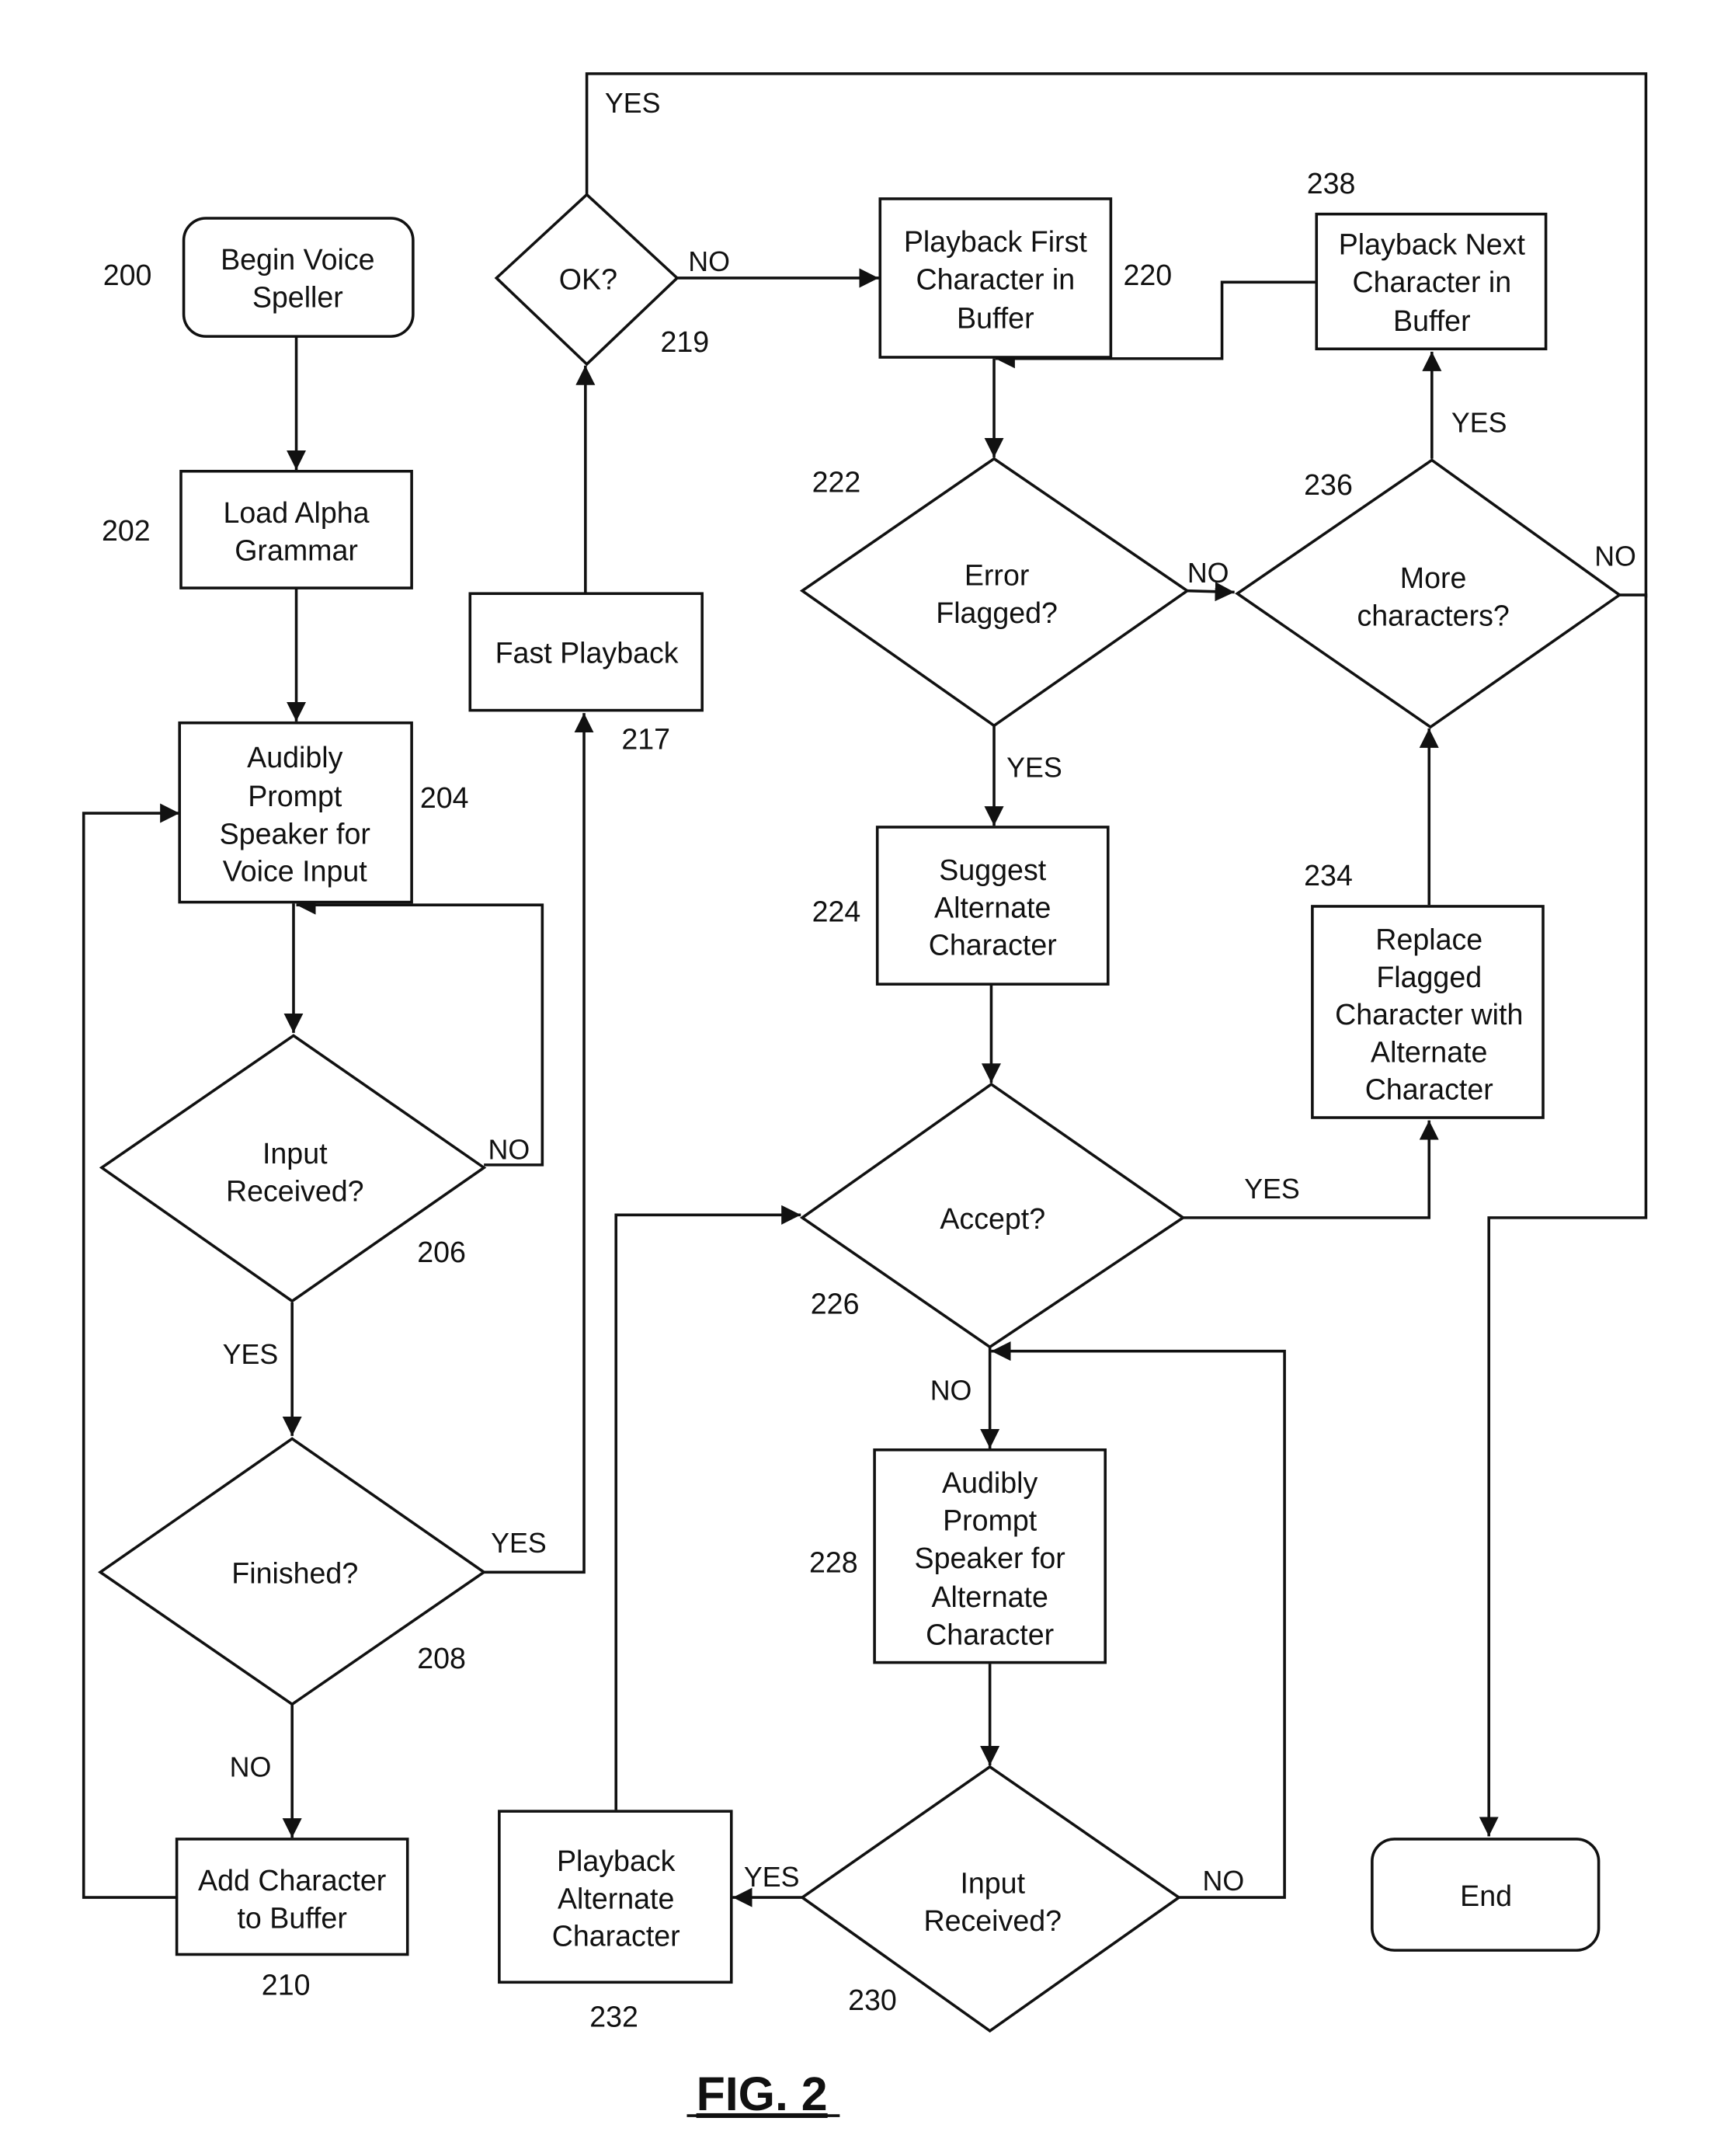  Describe the element at coordinates (762, 2093) in the screenshot. I see `figure-caption: FIG. 2` at that location.